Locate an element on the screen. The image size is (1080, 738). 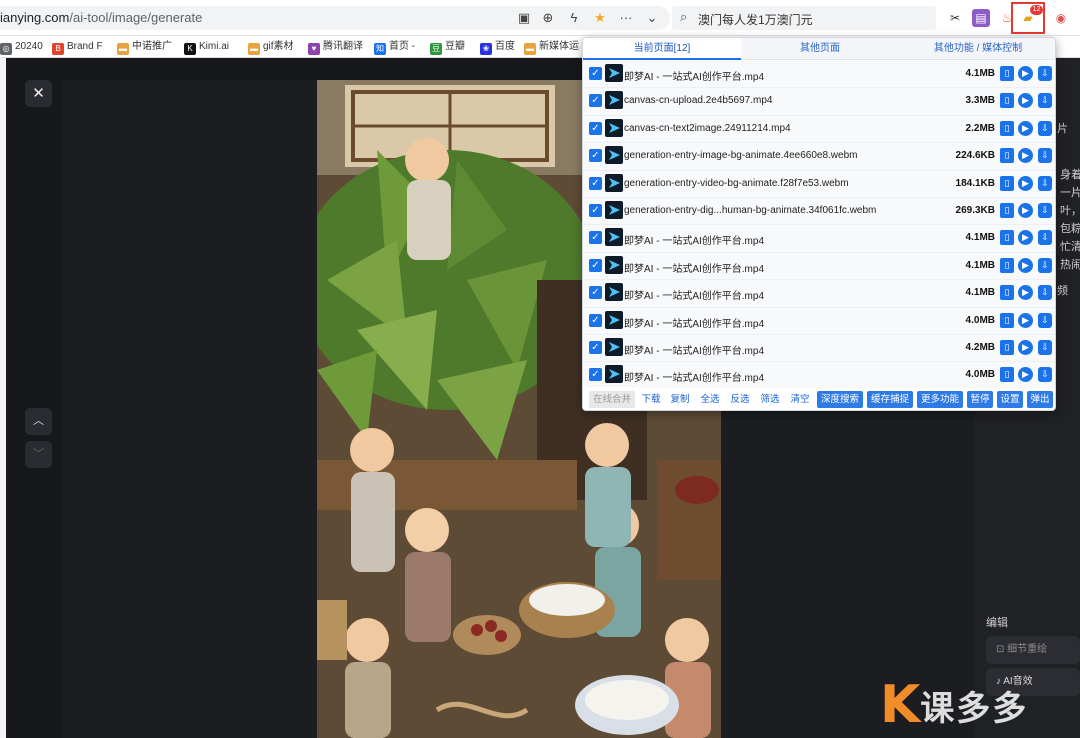
bookmark-item: ♥ 腾讯翻译 is located at coordinates (335, 47).